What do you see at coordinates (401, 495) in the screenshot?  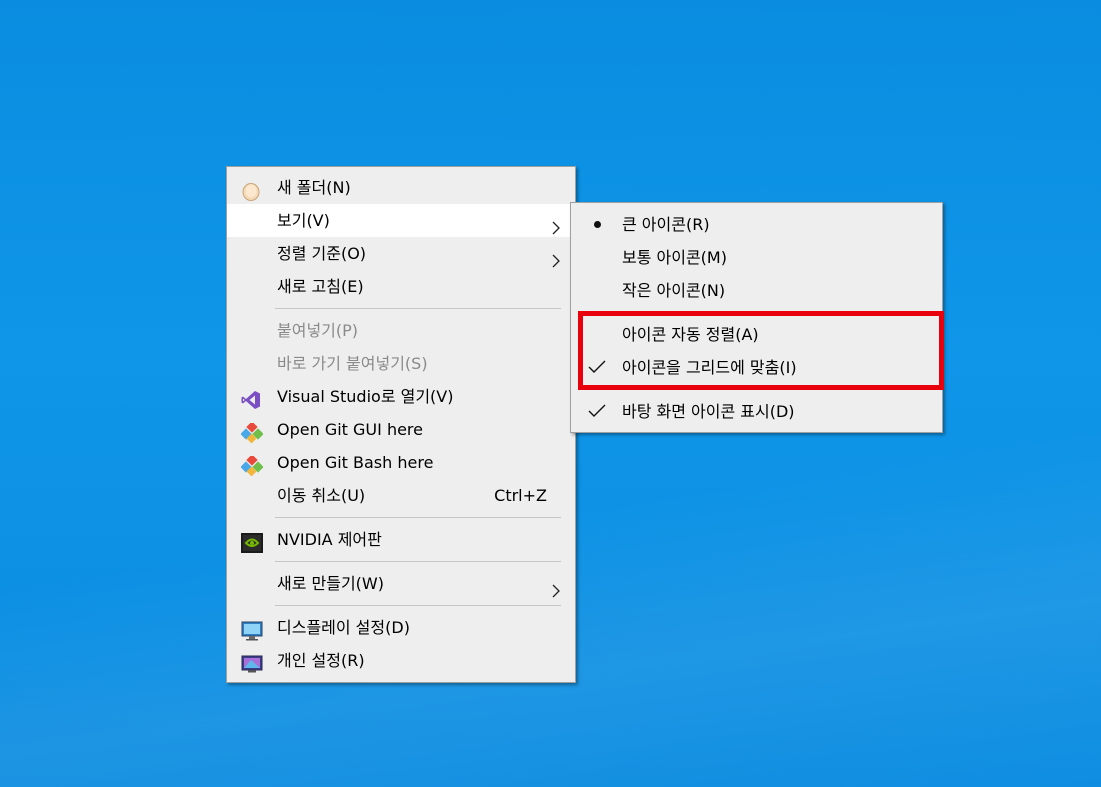 I see `menu-item-undo-move: 이동 취소(U) Ctrl+Z` at bounding box center [401, 495].